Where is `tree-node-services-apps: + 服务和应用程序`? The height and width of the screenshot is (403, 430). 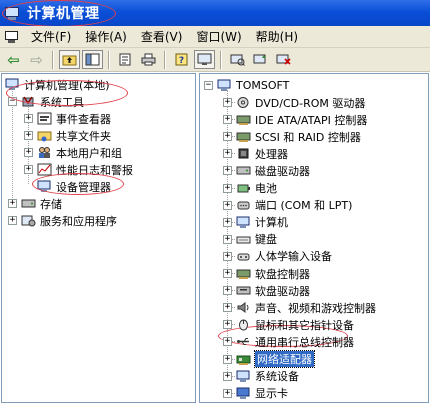
tree-node-services-apps: + 服务和应用程序 is located at coordinates (62, 220).